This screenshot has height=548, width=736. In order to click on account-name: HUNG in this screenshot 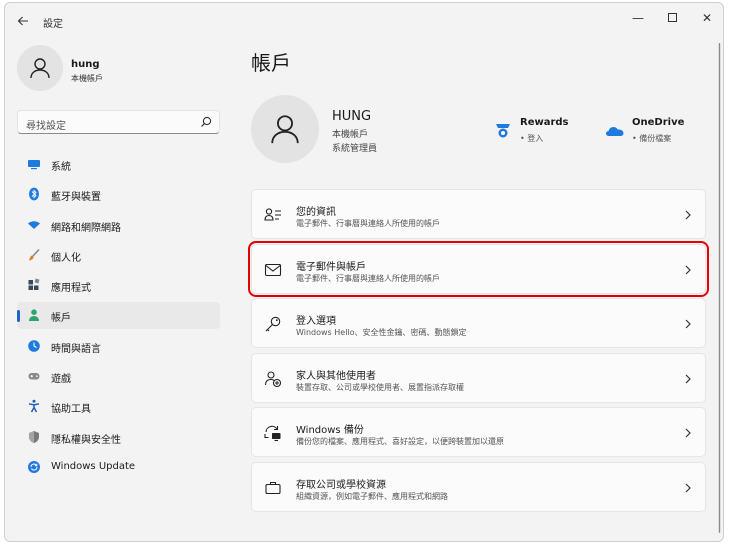, I will do `click(352, 116)`.